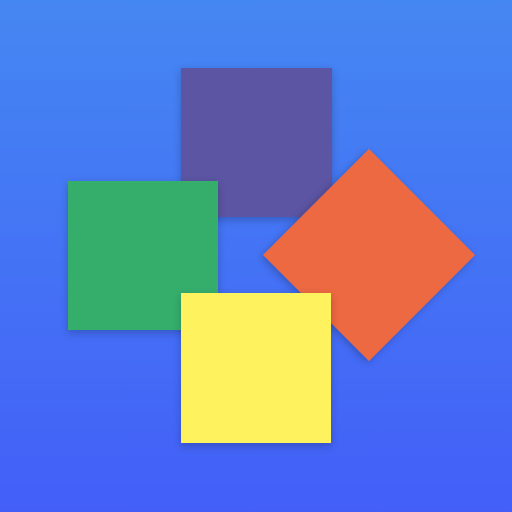 The width and height of the screenshot is (512, 512). What do you see at coordinates (256, 368) in the screenshot?
I see `yellow-square-tile` at bounding box center [256, 368].